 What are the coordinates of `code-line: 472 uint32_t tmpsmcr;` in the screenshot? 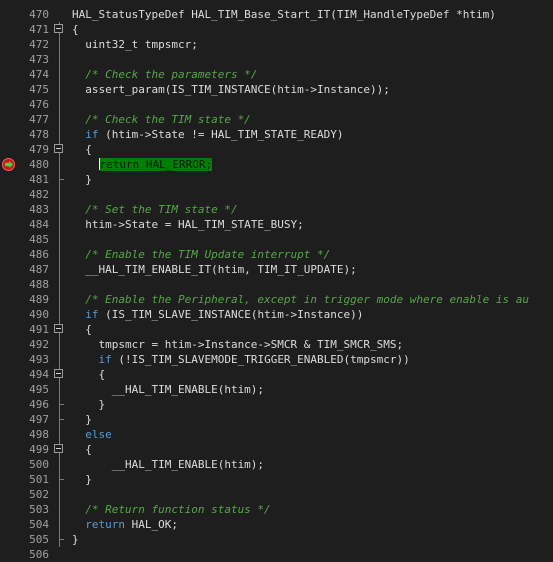 It's located at (276, 44).